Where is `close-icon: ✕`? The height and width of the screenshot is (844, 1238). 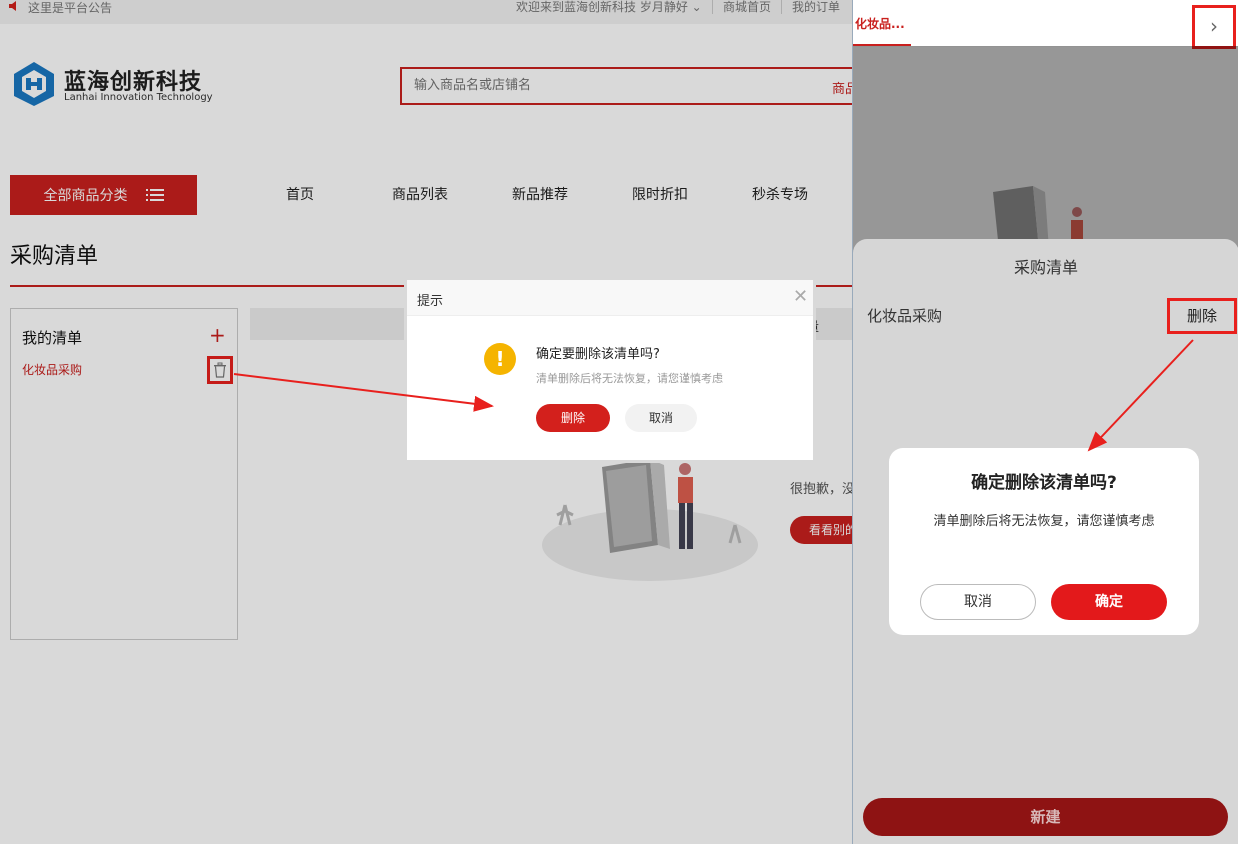 close-icon: ✕ is located at coordinates (800, 296).